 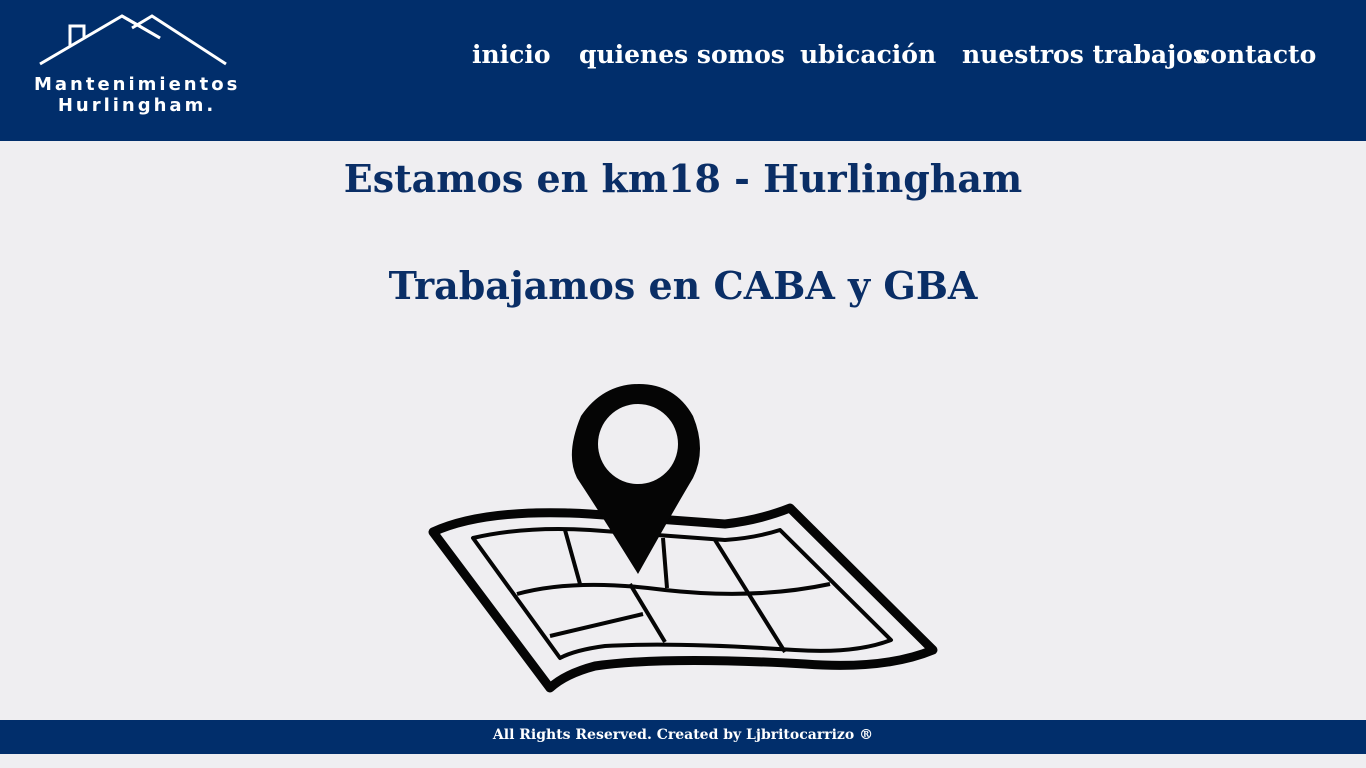 What do you see at coordinates (137, 67) in the screenshot?
I see `site-logo: Mantenimientos Hurlingham.` at bounding box center [137, 67].